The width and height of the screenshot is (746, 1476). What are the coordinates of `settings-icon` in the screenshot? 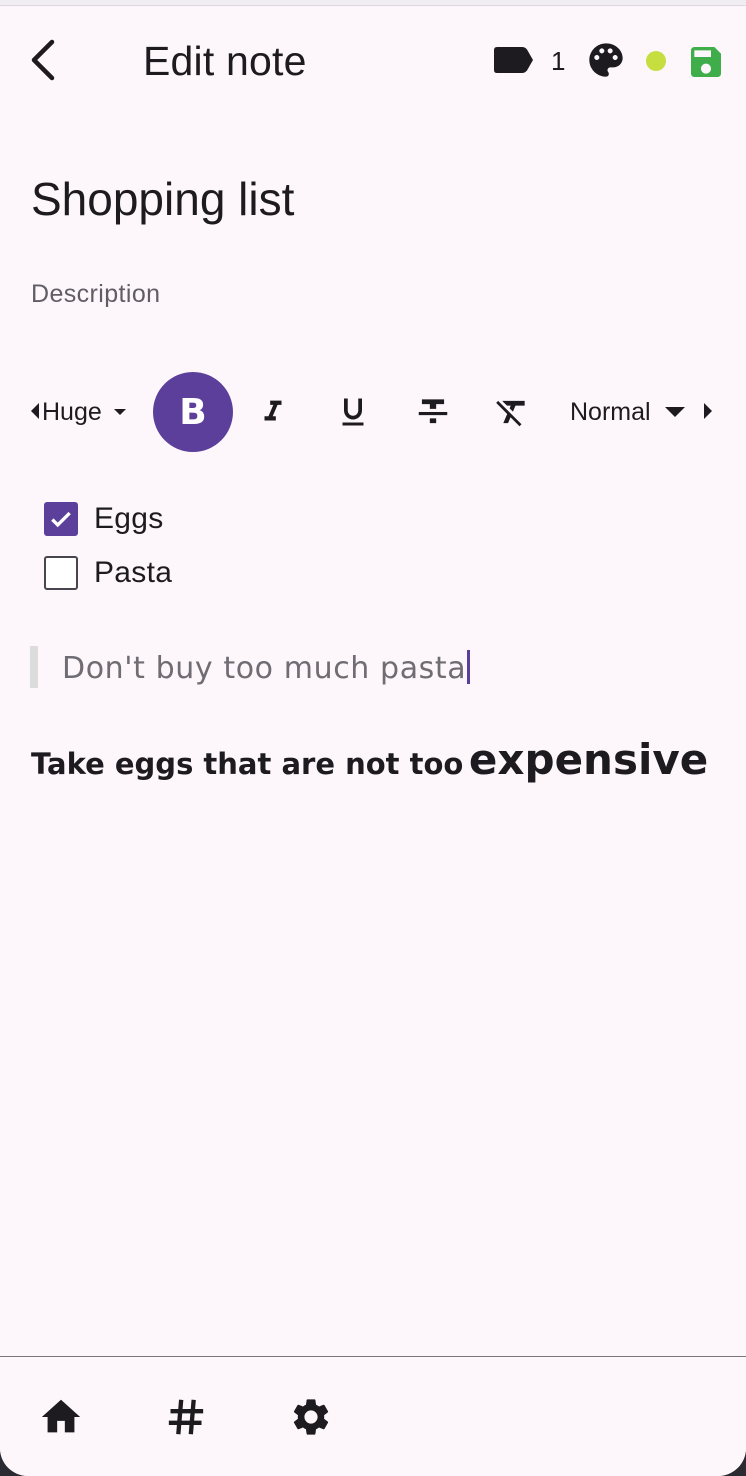 It's located at (311, 1417).